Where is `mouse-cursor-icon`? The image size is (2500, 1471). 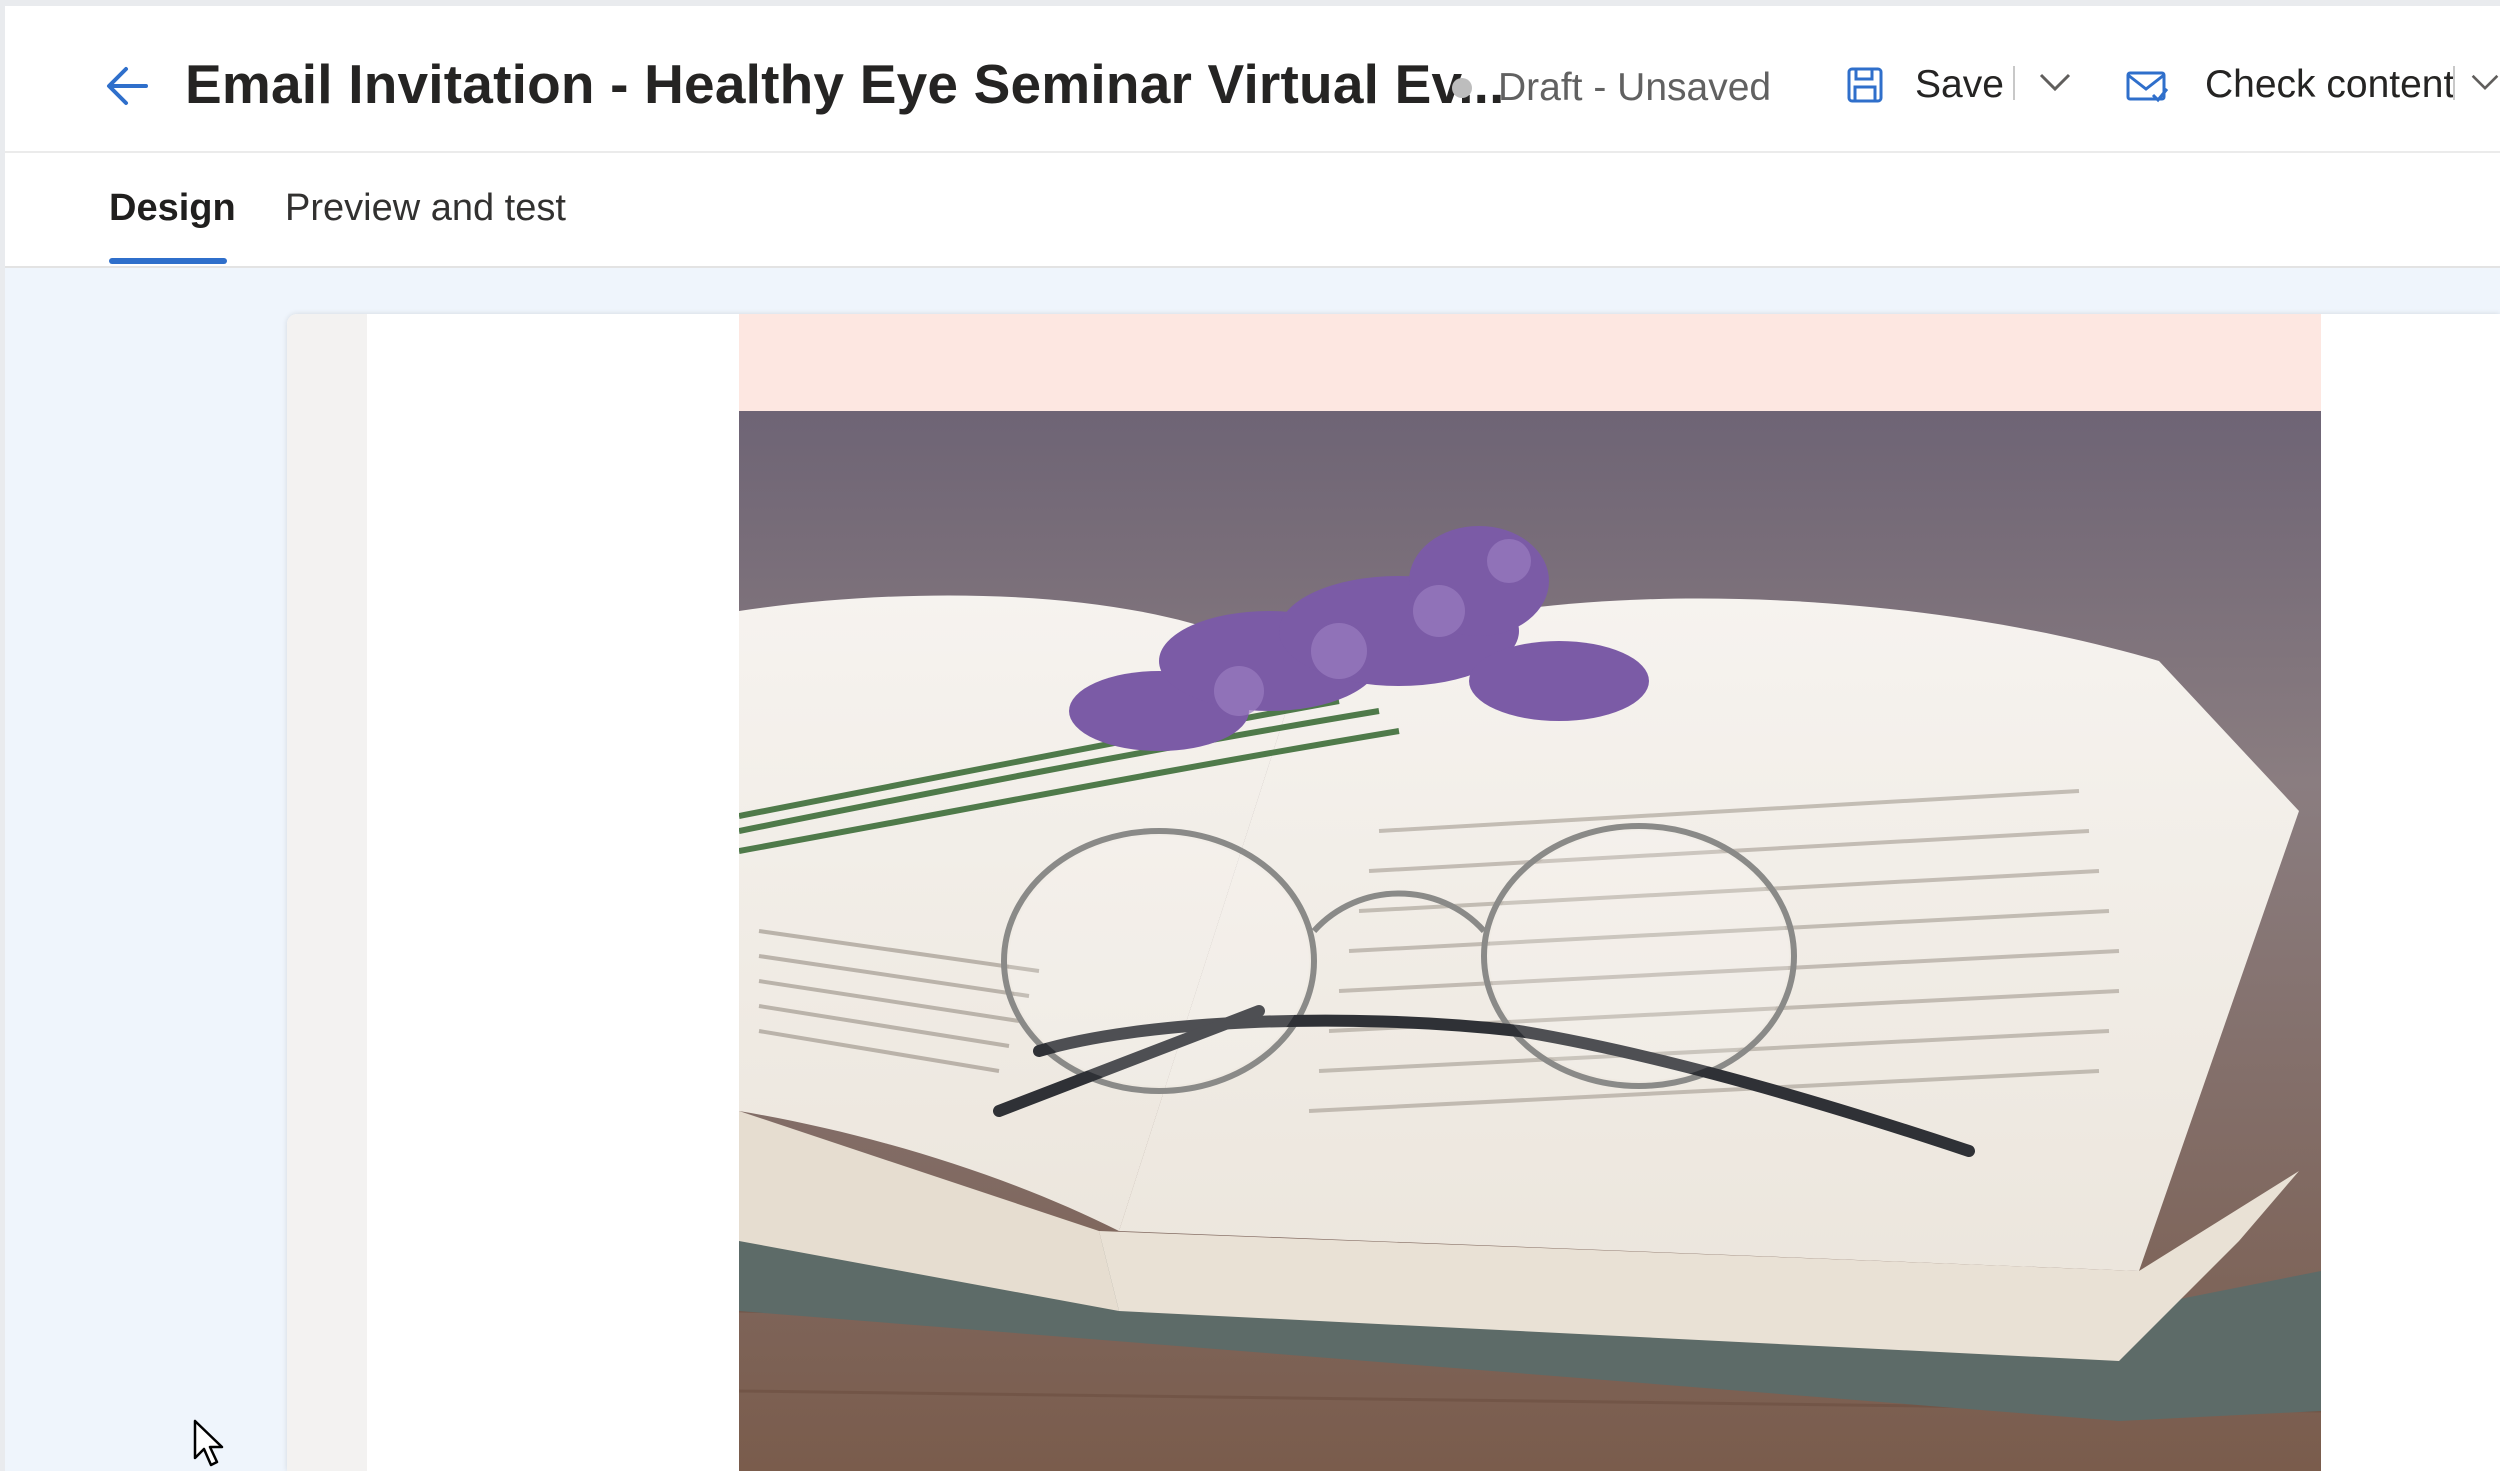 mouse-cursor-icon is located at coordinates (208, 1443).